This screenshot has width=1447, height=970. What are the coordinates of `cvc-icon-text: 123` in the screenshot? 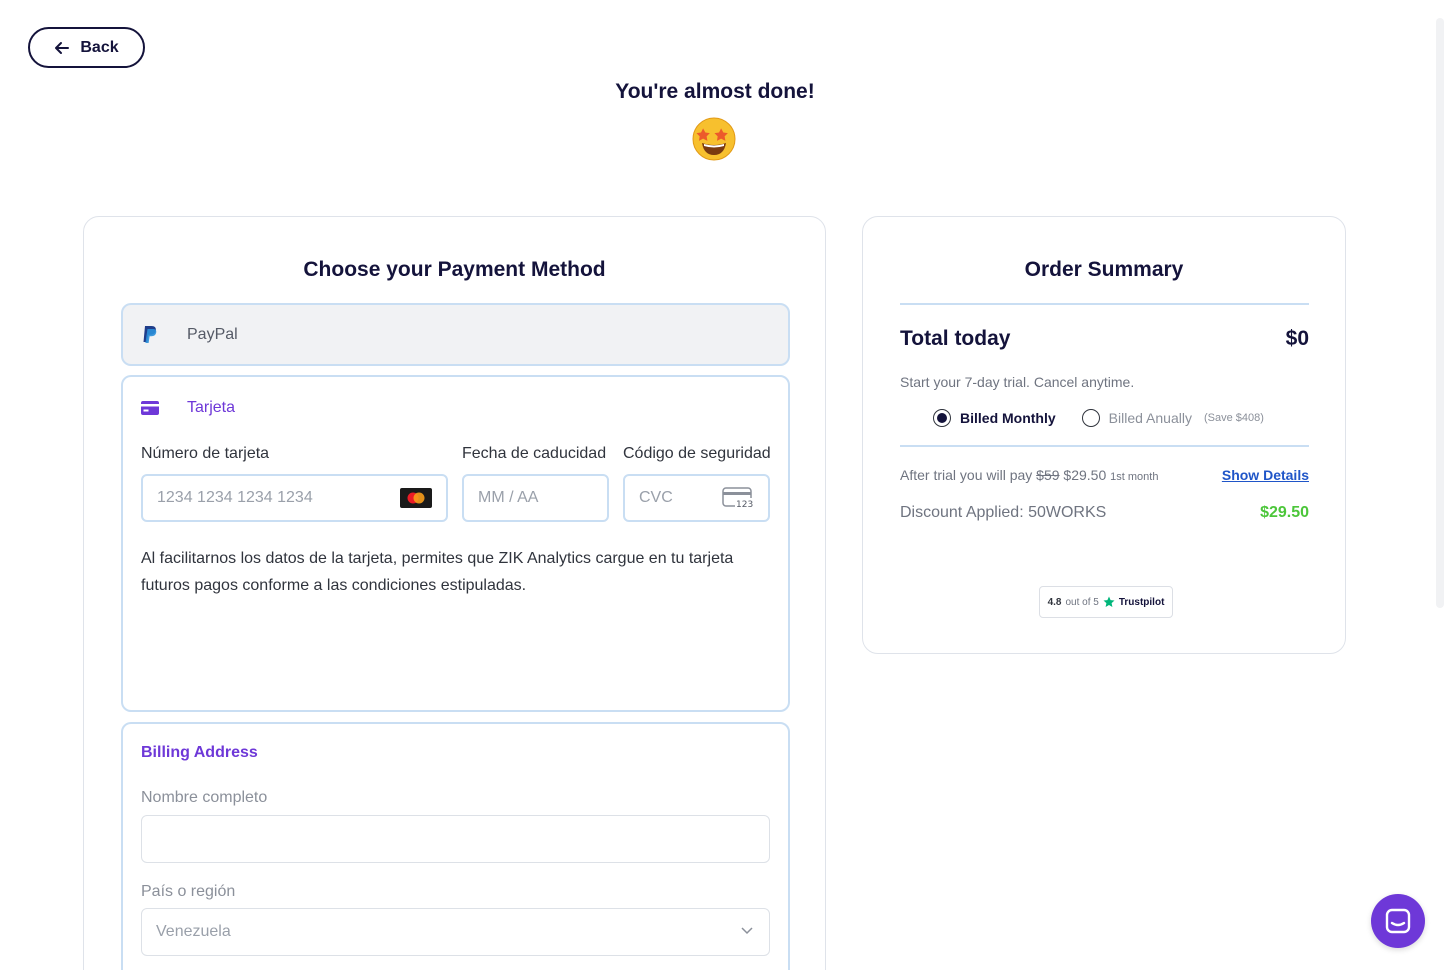 It's located at (744, 504).